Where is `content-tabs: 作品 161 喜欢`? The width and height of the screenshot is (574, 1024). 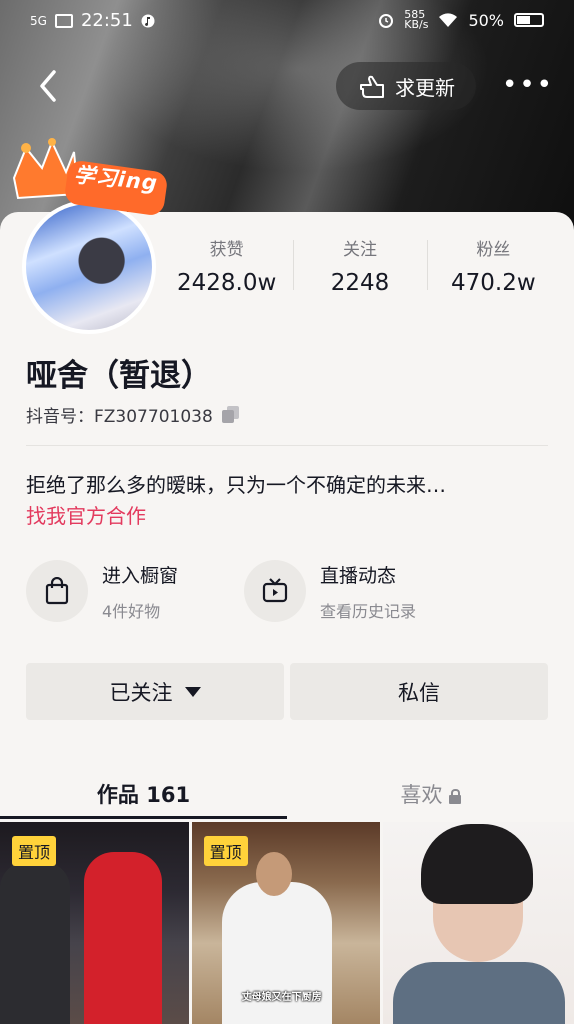
content-tabs: 作品 161 喜欢 is located at coordinates (287, 794).